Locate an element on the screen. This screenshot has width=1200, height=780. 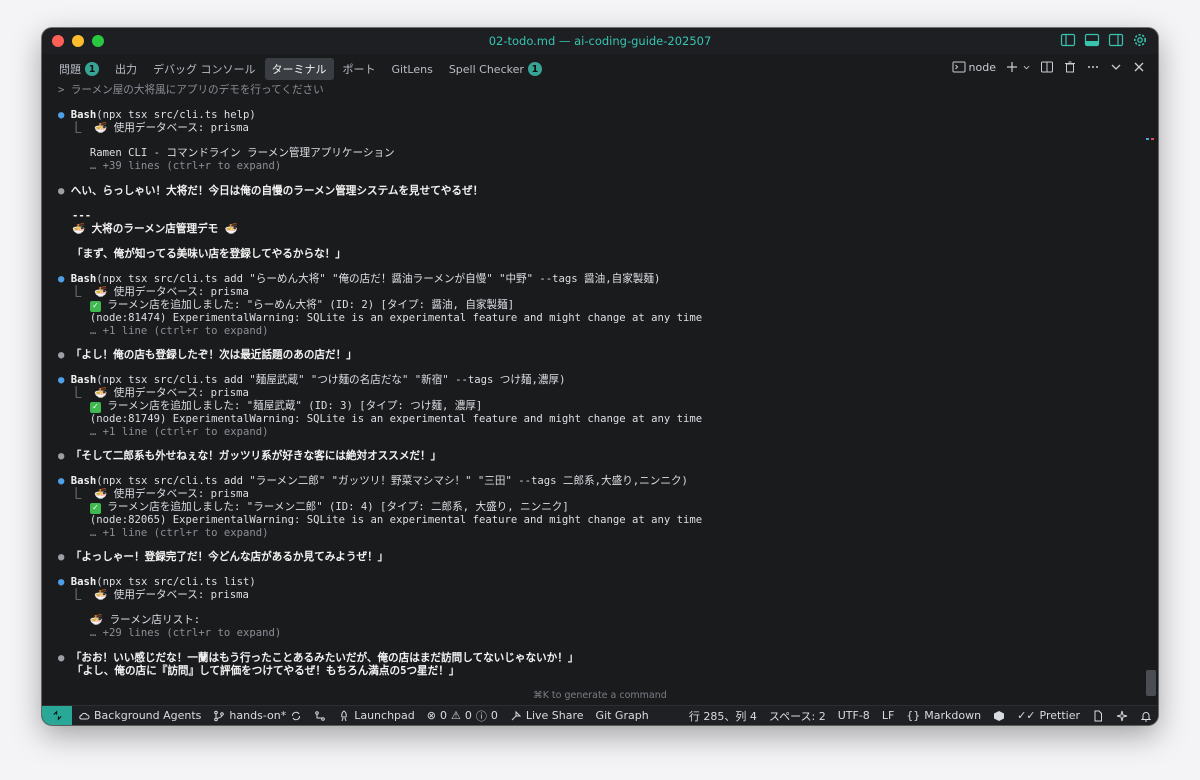
tab-gitlens: GitLens is located at coordinates (412, 69).